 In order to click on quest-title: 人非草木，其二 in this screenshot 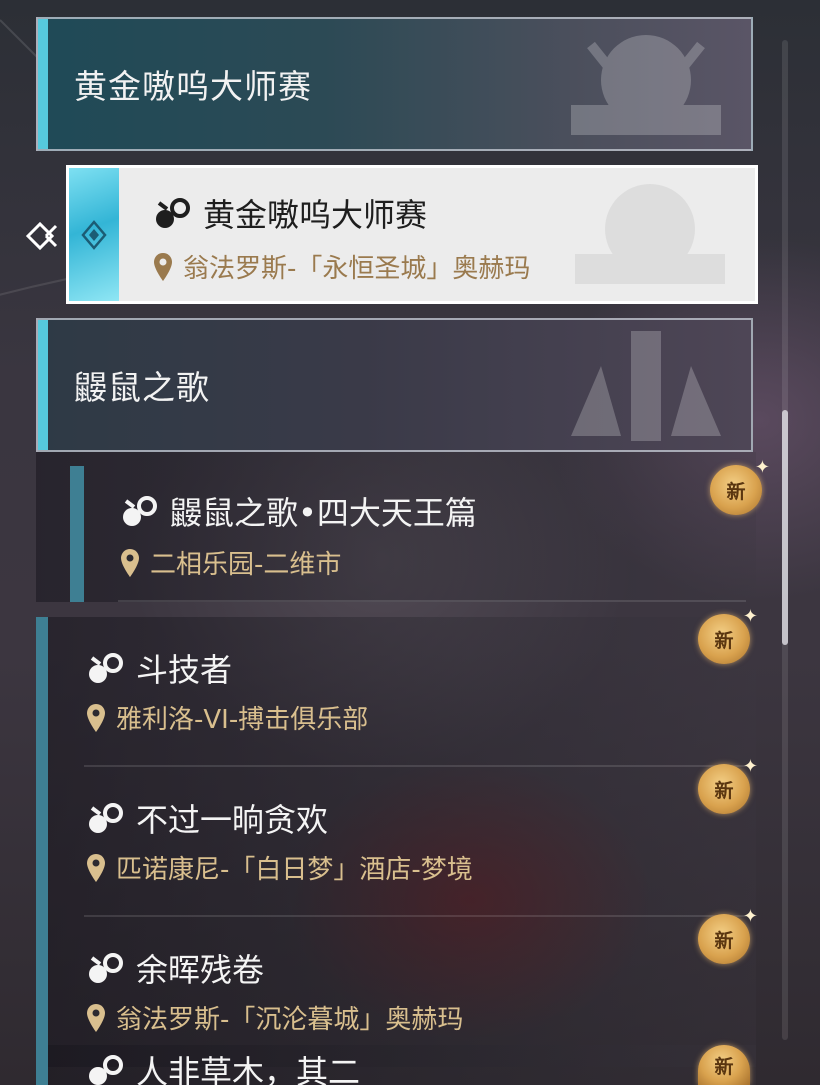, I will do `click(248, 1069)`.